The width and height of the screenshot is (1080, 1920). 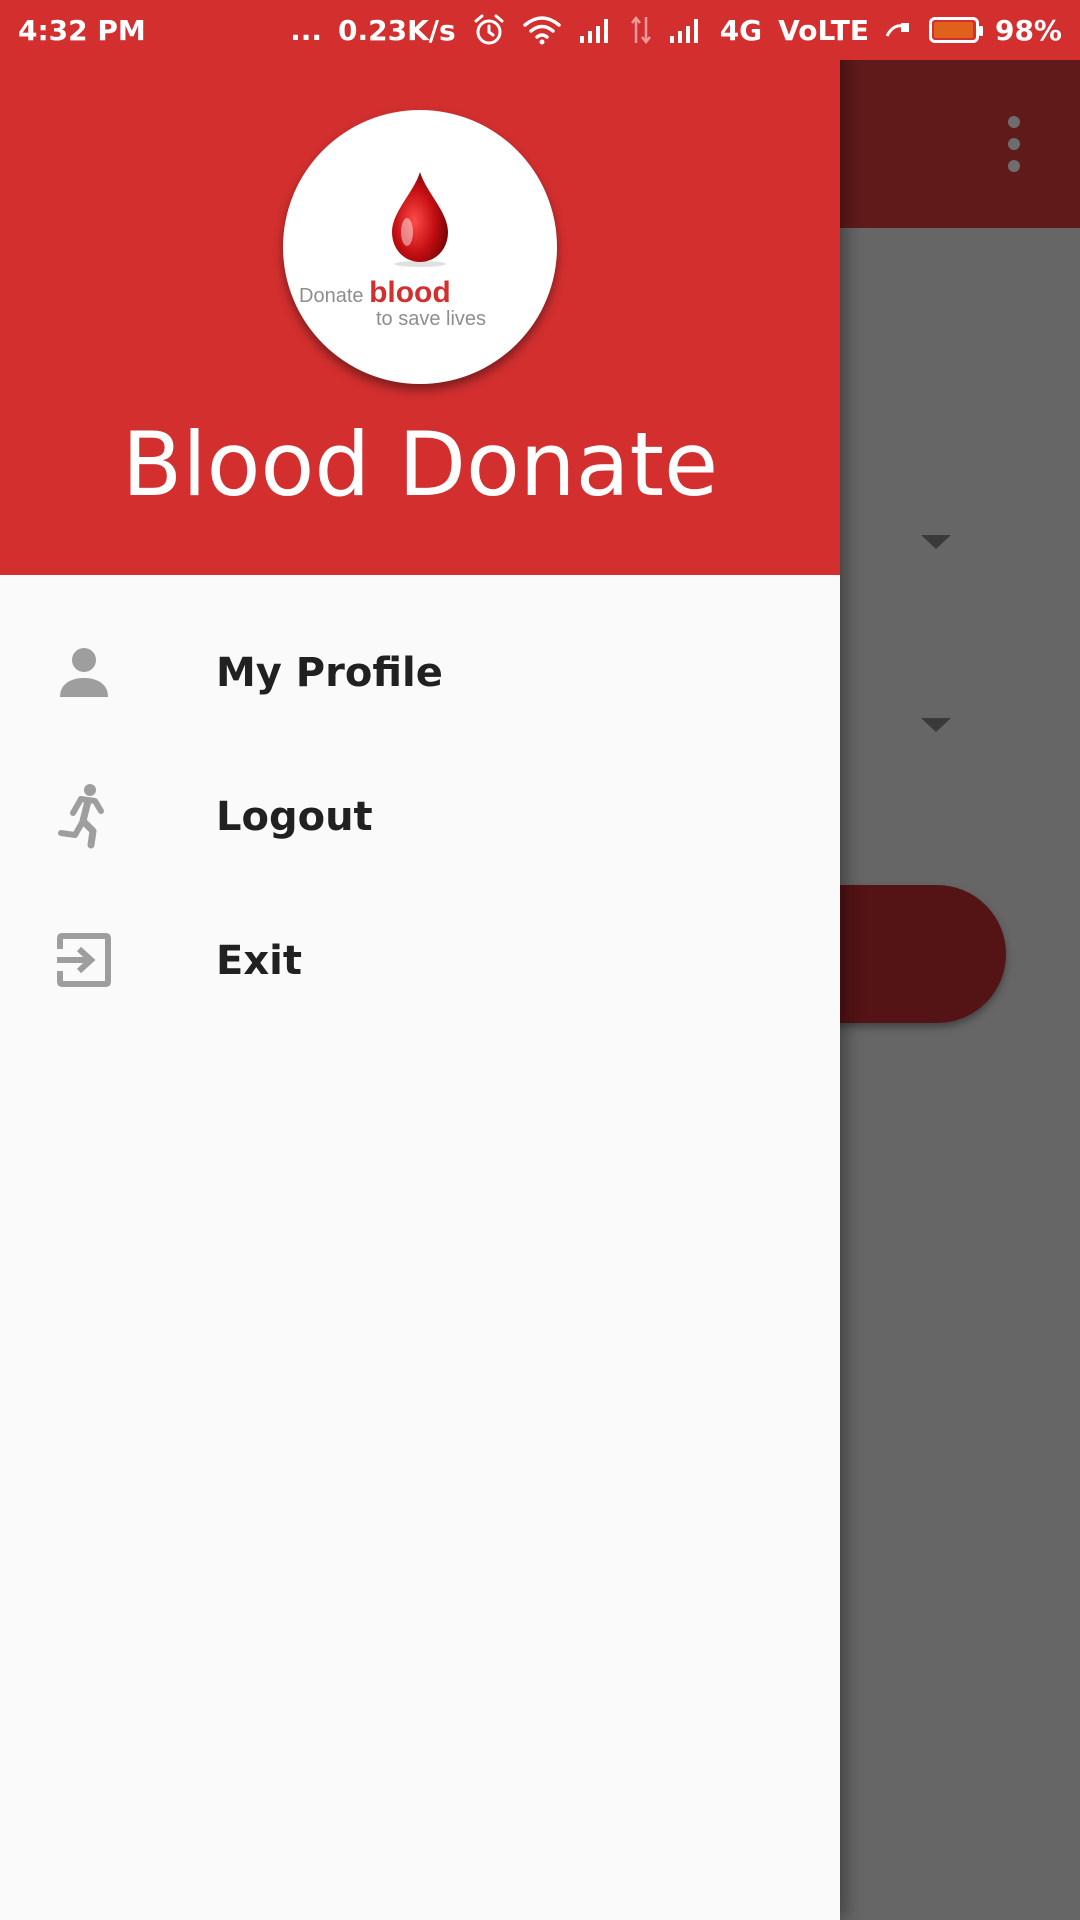 I want to click on drawer-item-label: Logout, so click(x=294, y=817).